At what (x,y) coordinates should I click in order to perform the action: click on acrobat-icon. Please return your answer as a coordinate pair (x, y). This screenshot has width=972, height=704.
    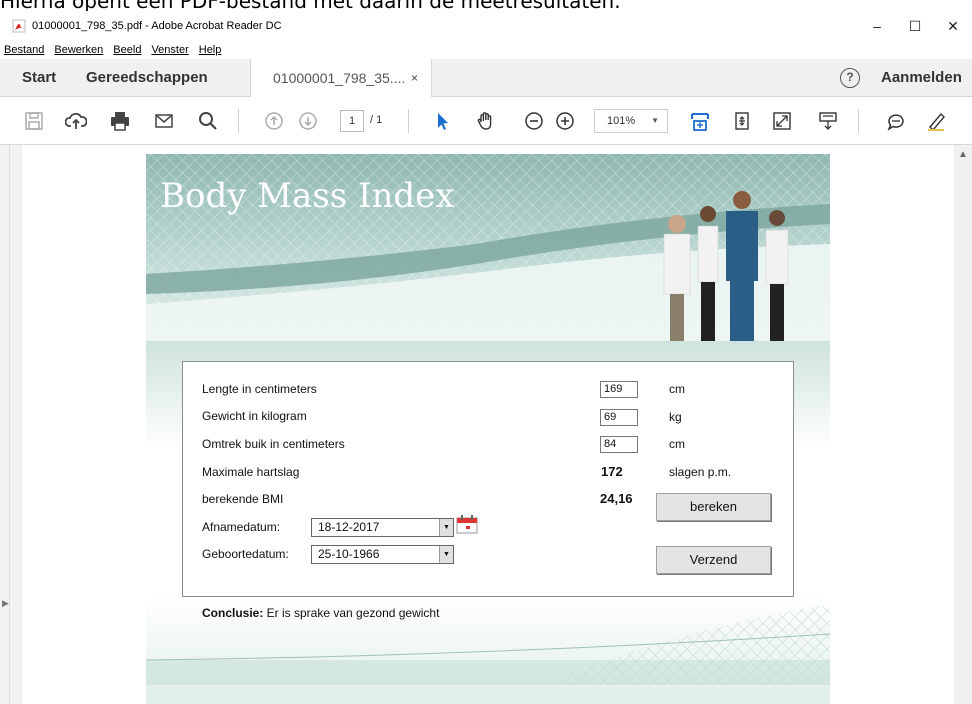
    Looking at the image, I should click on (19, 26).